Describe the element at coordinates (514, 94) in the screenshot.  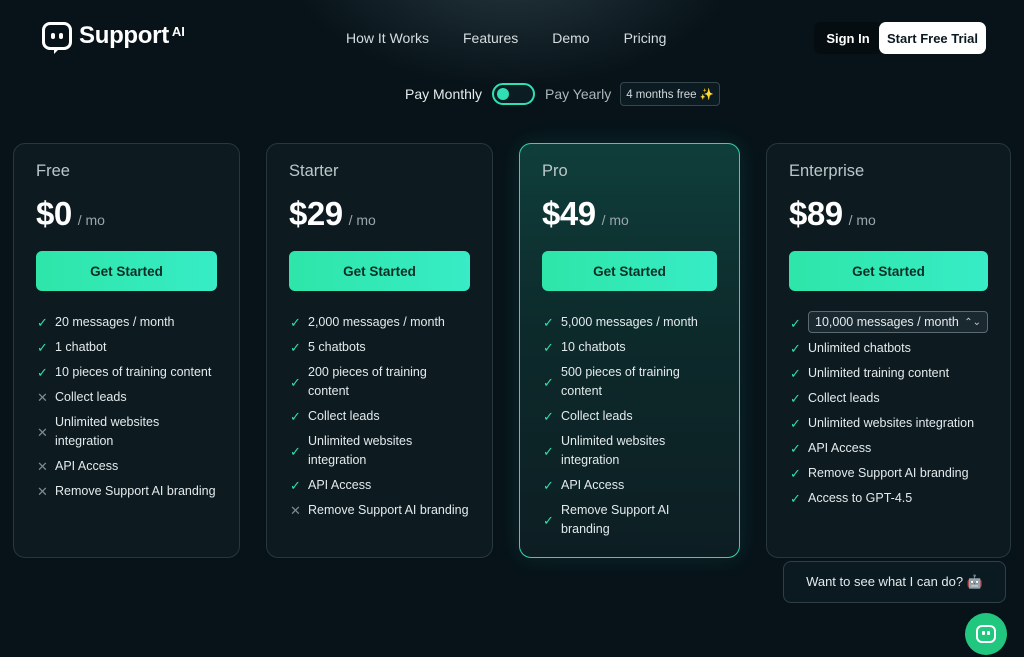
I see `billing-period-toggle` at that location.